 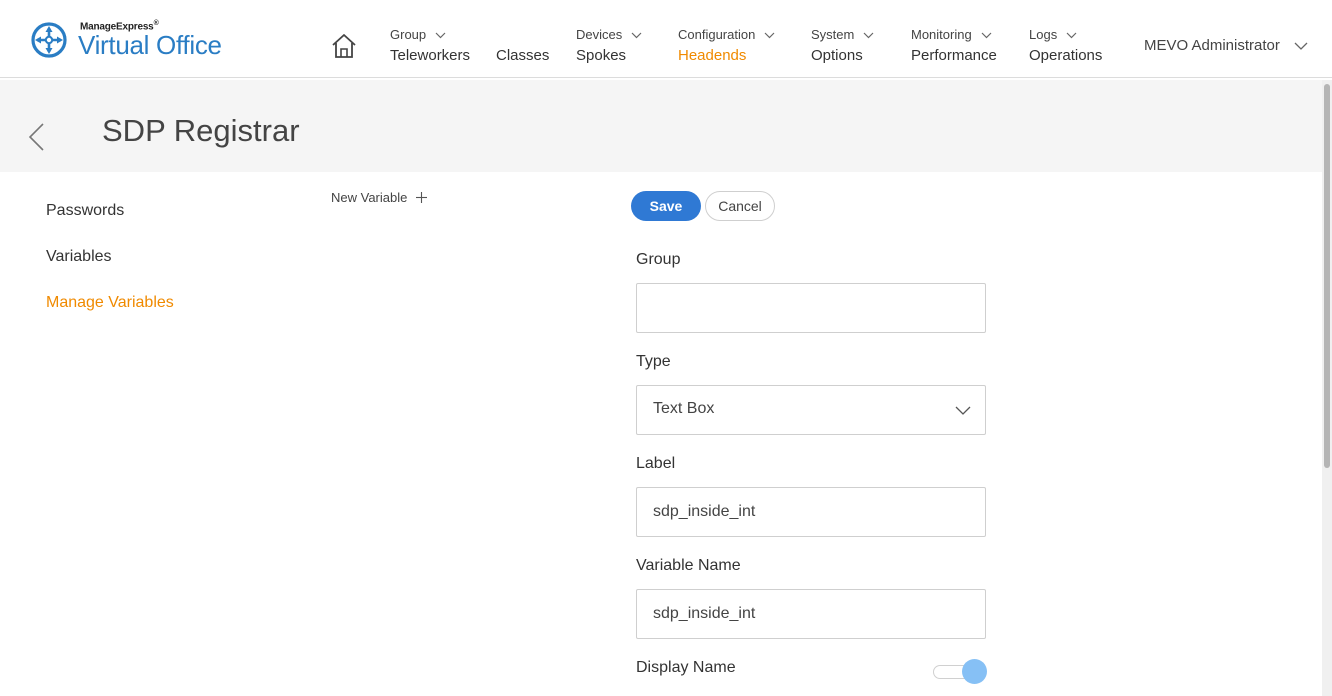 I want to click on save-button: Save, so click(x=666, y=206).